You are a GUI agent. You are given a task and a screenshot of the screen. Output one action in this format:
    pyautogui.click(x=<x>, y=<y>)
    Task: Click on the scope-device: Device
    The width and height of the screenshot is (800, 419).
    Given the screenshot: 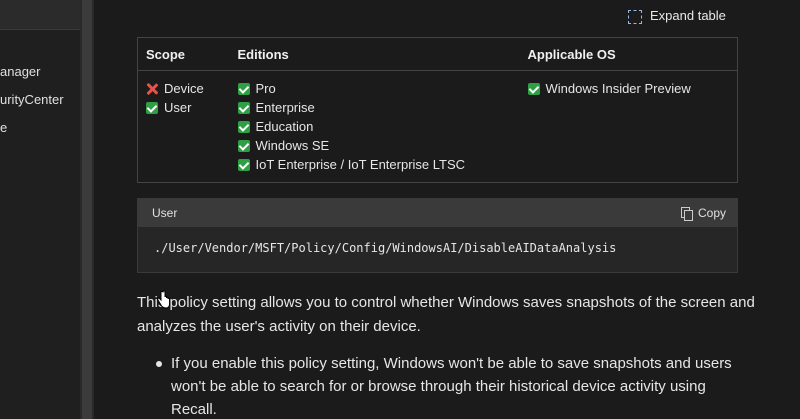 What is the action you would take?
    pyautogui.click(x=184, y=88)
    